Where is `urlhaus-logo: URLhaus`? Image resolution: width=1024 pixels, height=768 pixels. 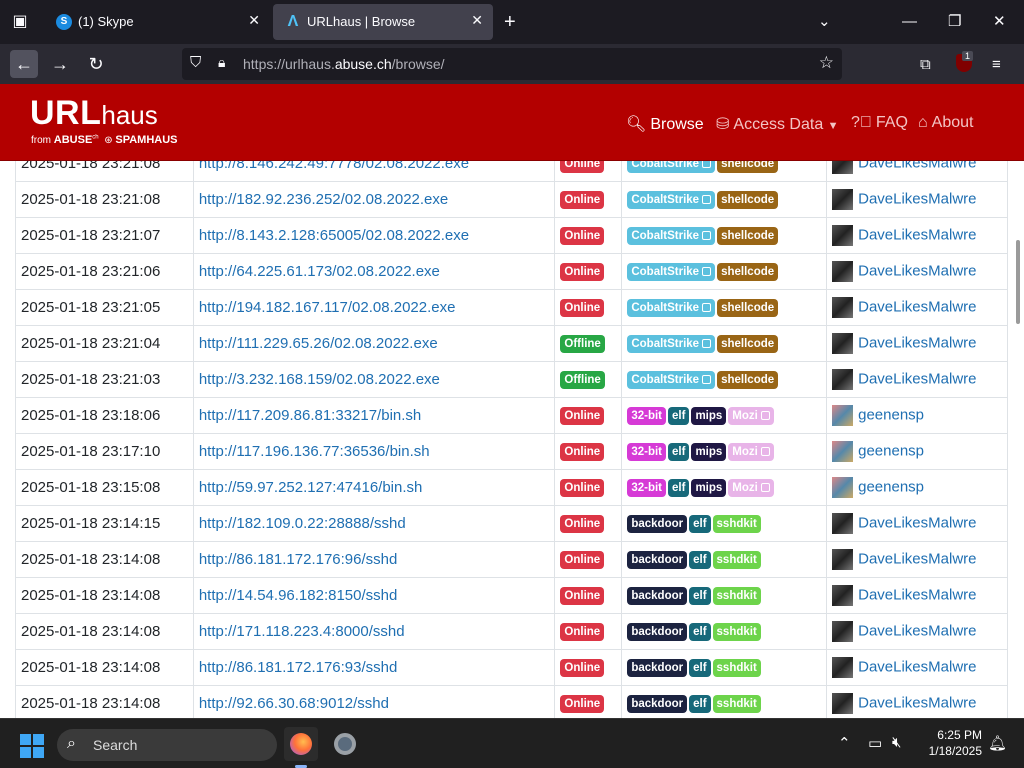
urlhaus-logo: URLhaus is located at coordinates (94, 113).